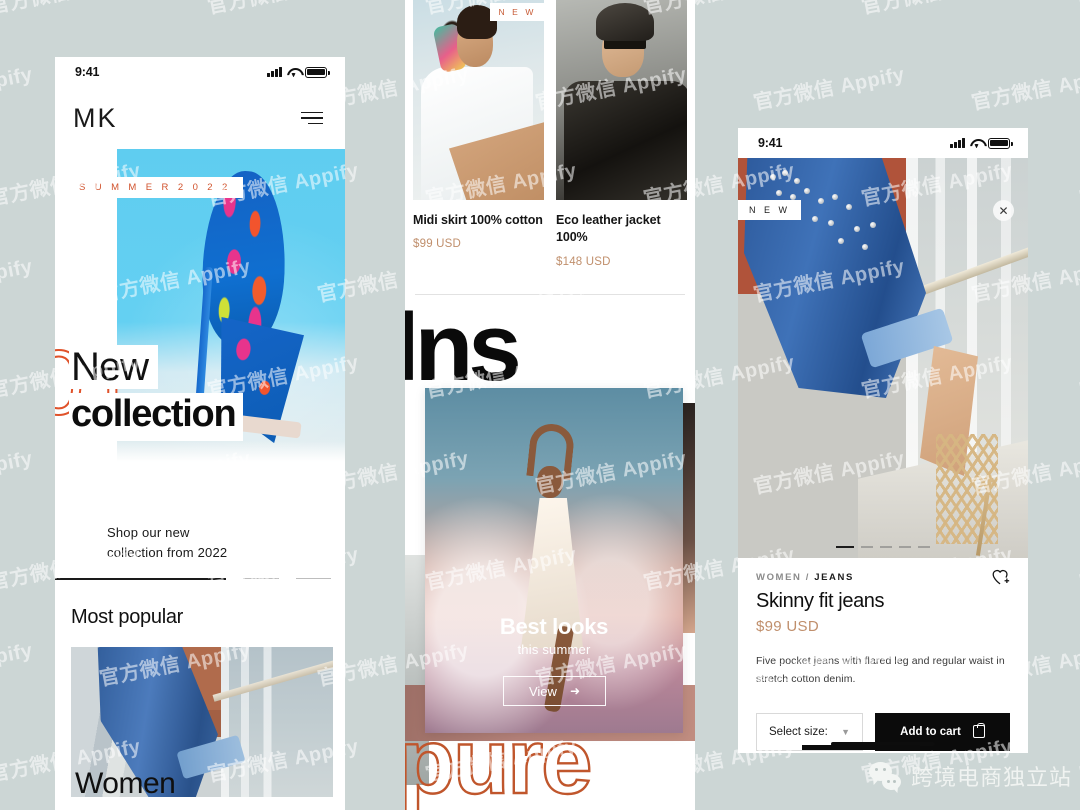 The height and width of the screenshot is (810, 1080). I want to click on hamburger-menu-icon, so click(312, 118).